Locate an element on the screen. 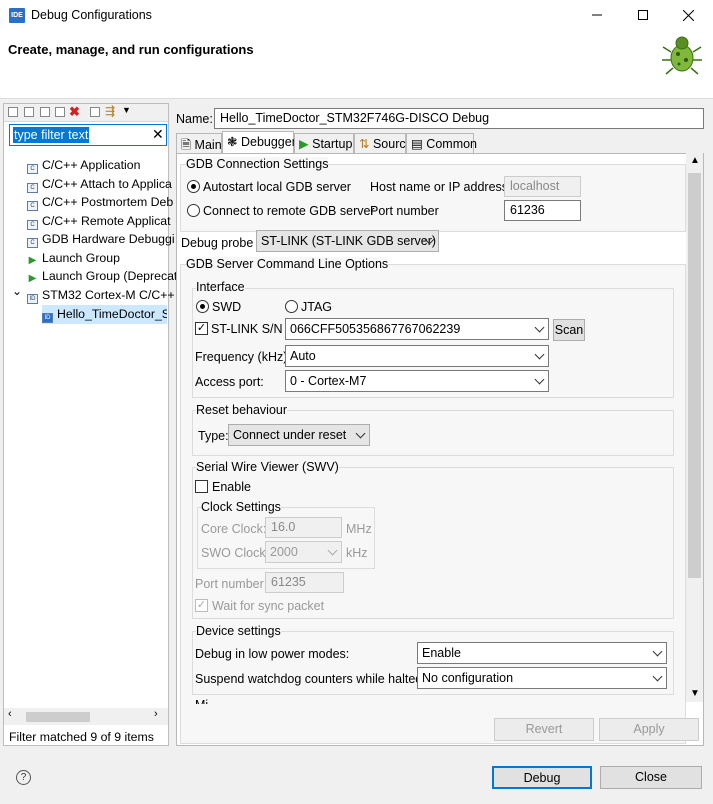 Image resolution: width=713 pixels, height=804 pixels. swv-port-input: 61235 is located at coordinates (304, 582).